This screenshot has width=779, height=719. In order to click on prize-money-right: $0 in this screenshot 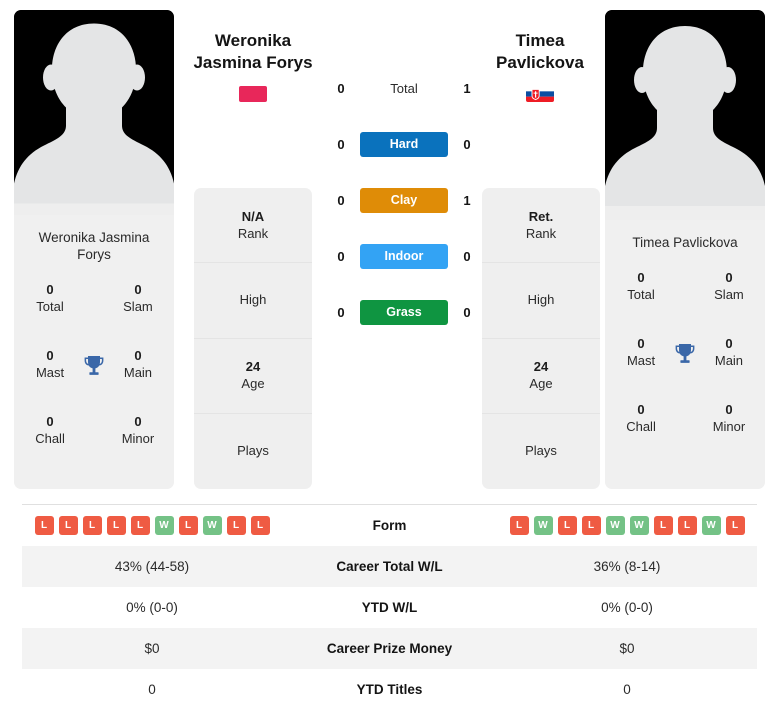, I will do `click(627, 648)`.